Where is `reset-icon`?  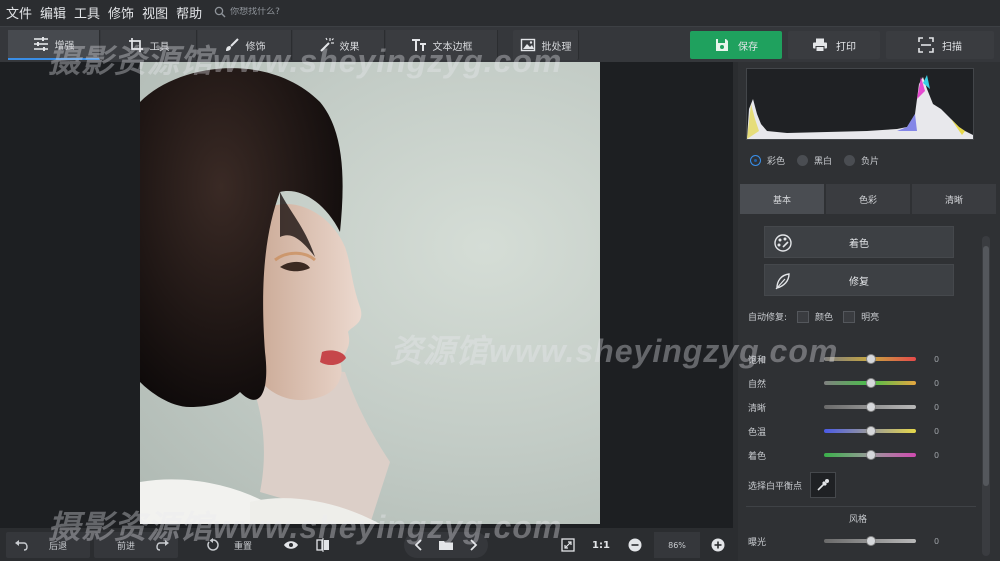
reset-icon is located at coordinates (213, 544).